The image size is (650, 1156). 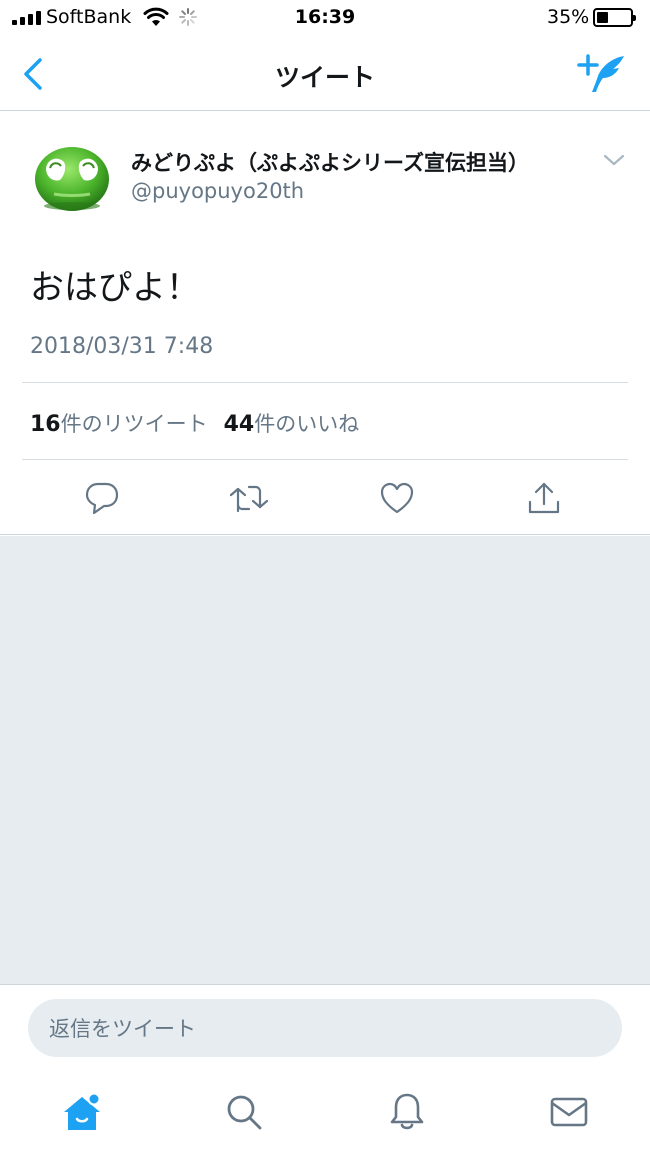 What do you see at coordinates (325, 498) in the screenshot?
I see `tweet-actions` at bounding box center [325, 498].